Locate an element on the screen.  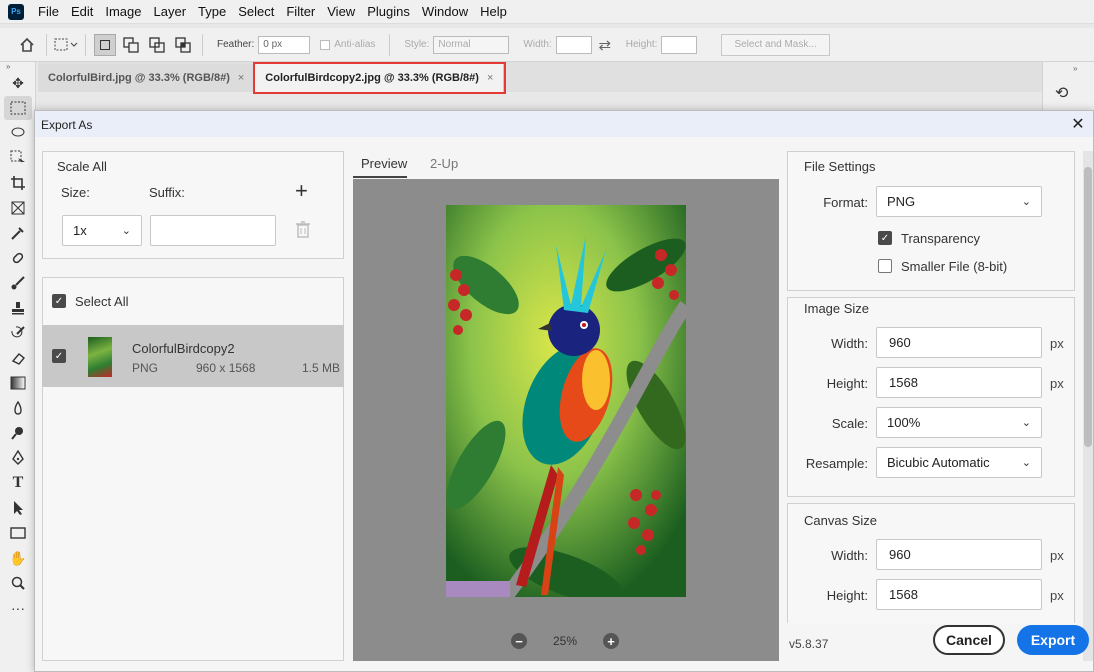
blur-icon is located at coordinates (18, 408).